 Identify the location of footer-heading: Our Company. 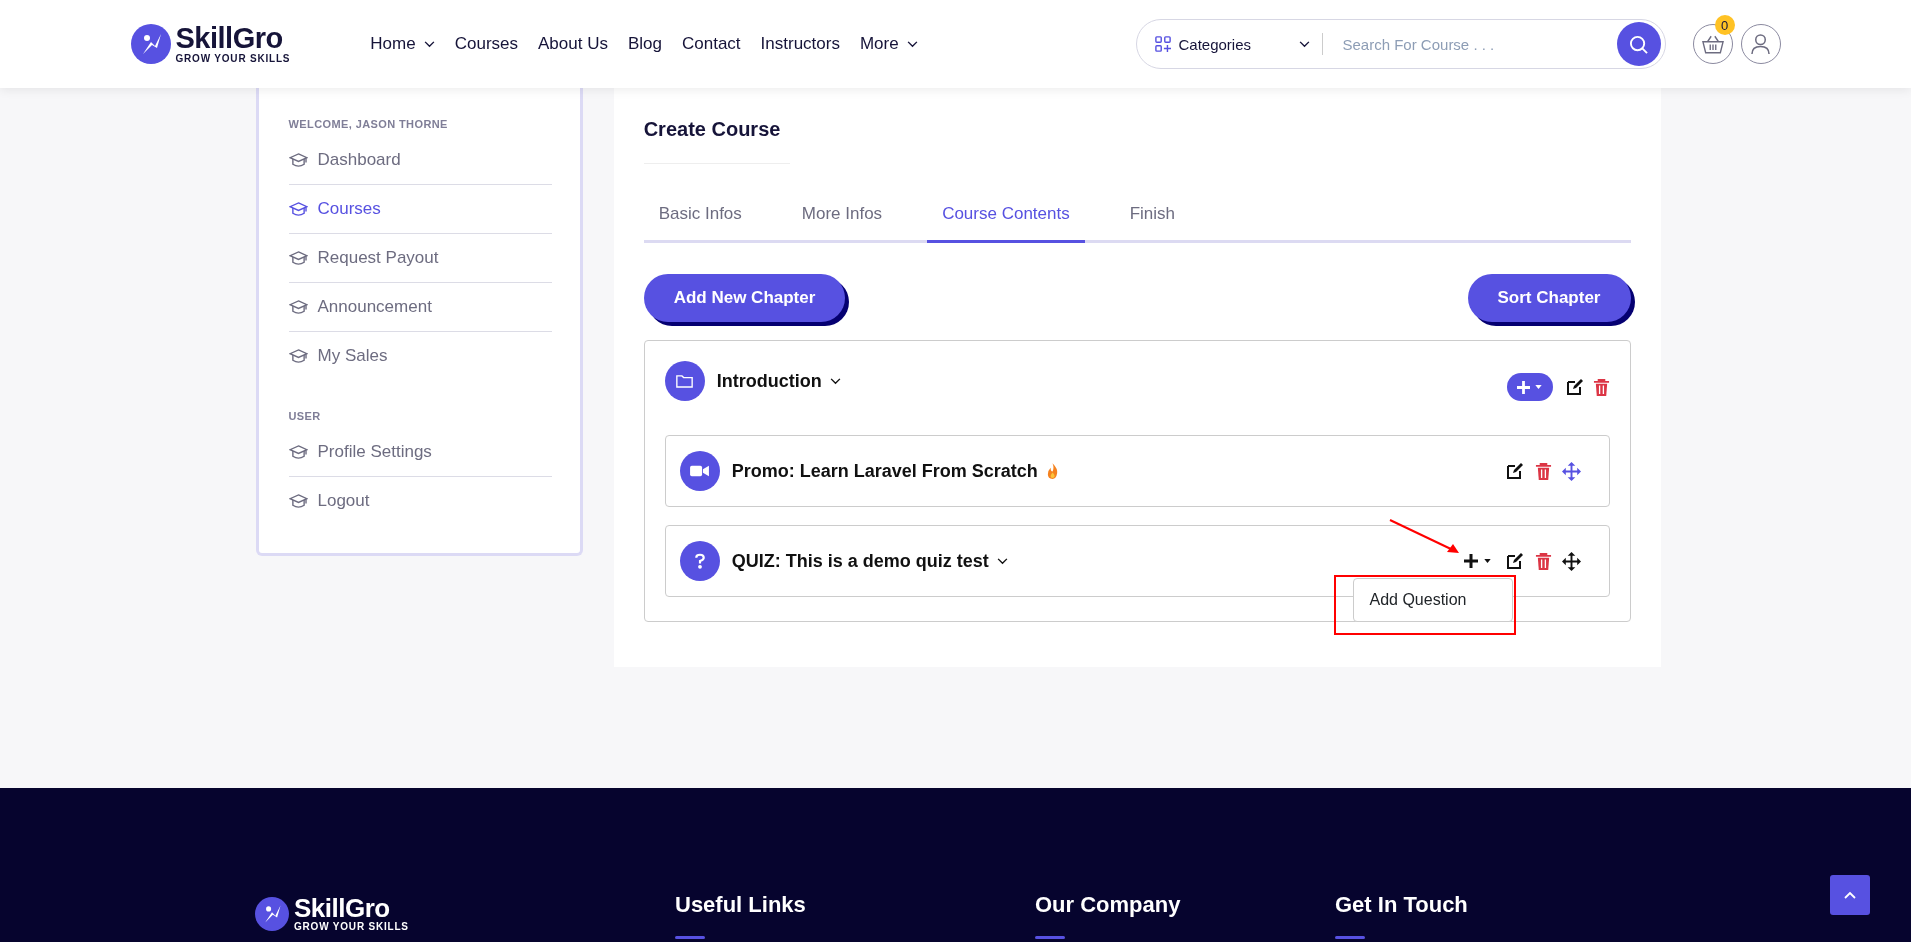
(1108, 905).